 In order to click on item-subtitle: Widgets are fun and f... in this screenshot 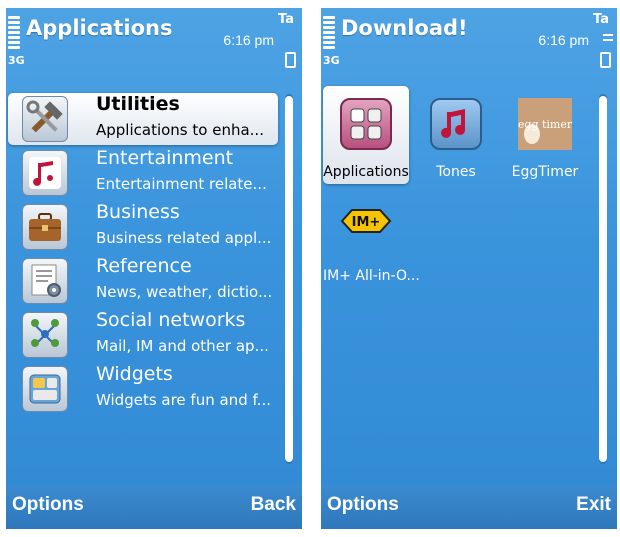, I will do `click(183, 400)`.